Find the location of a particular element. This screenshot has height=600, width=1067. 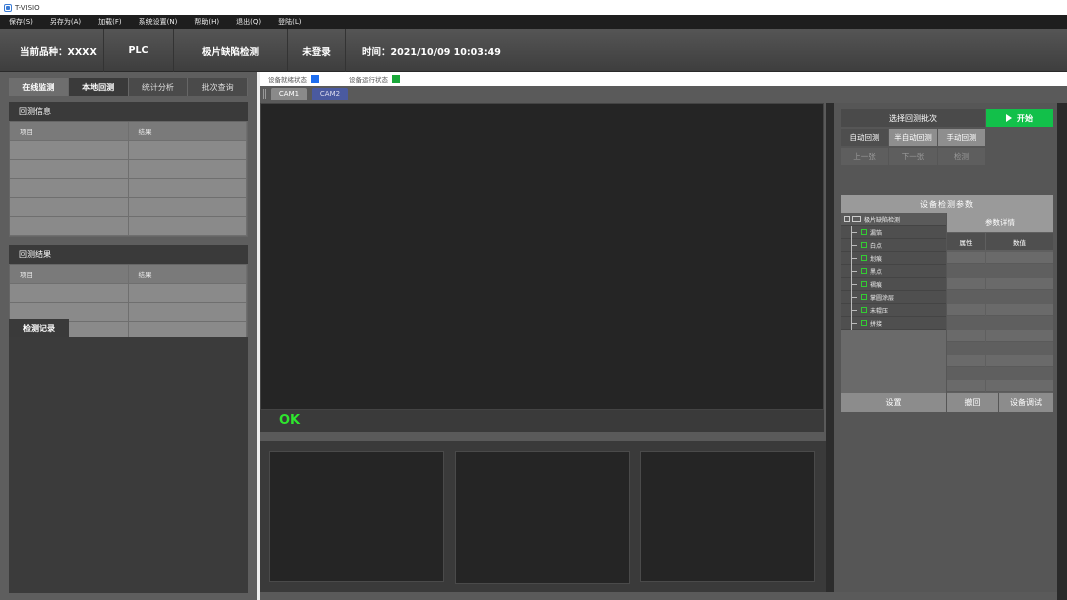

drag-handle-icon is located at coordinates (264, 94).